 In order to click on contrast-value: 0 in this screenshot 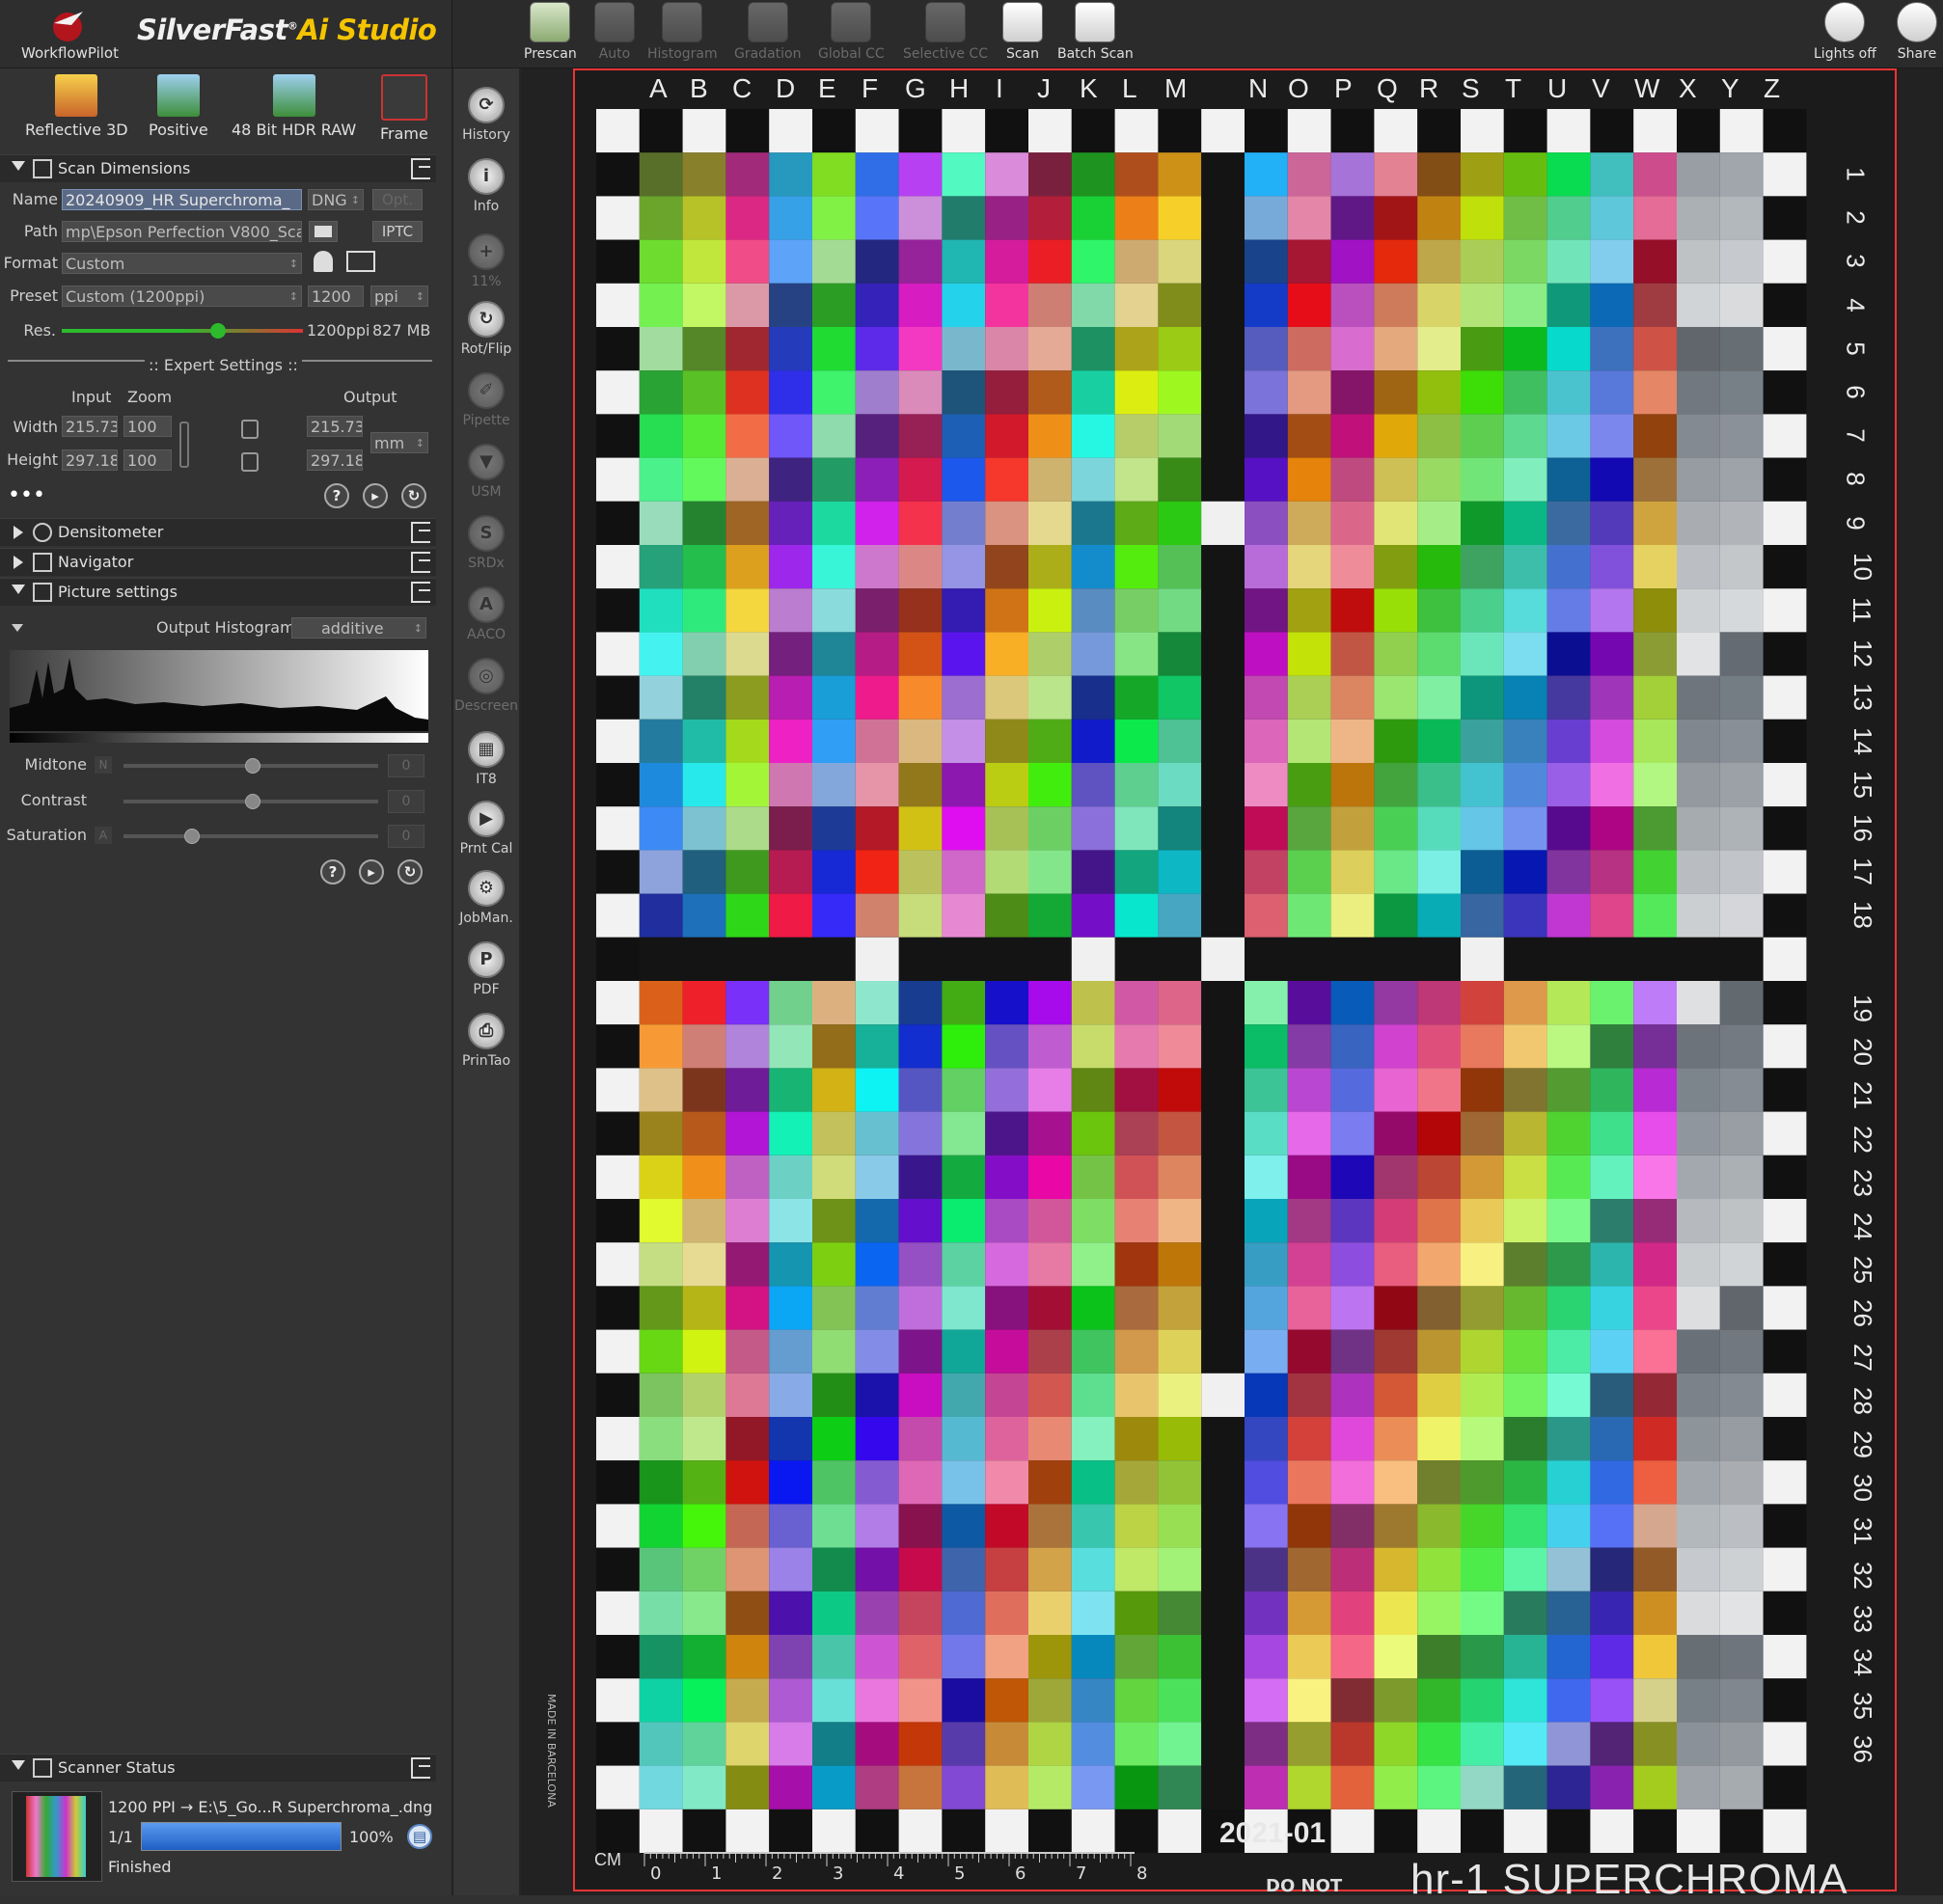, I will do `click(406, 801)`.